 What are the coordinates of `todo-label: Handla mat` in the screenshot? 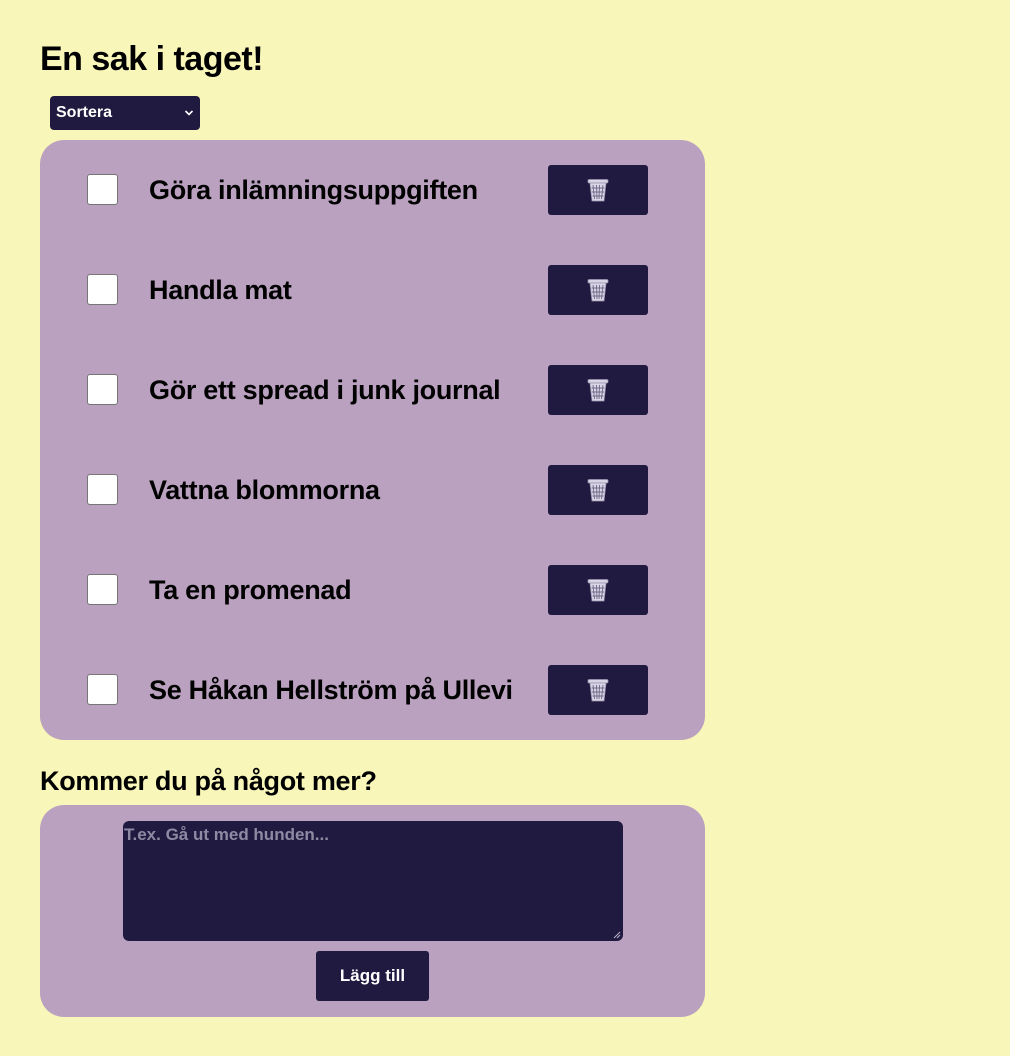 It's located at (220, 290).